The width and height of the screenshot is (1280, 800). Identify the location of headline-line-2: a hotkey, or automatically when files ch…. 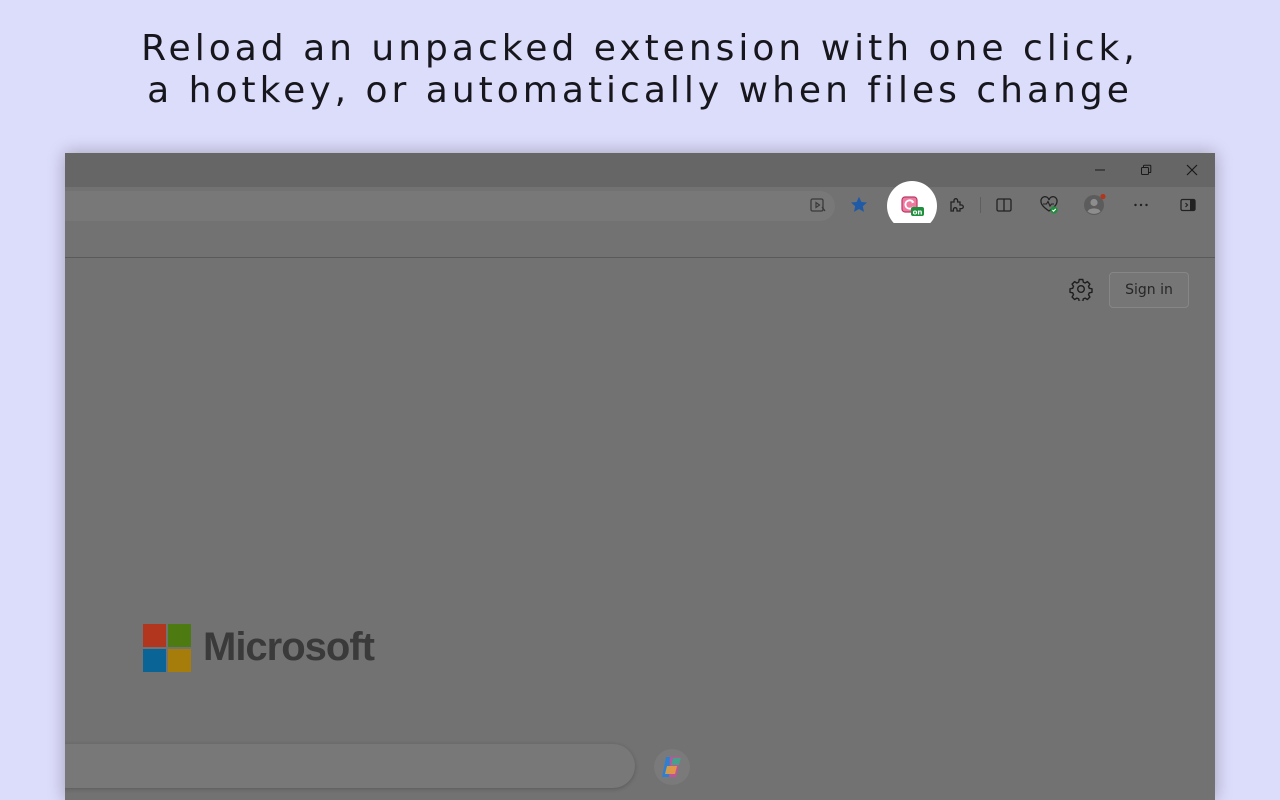
(640, 90).